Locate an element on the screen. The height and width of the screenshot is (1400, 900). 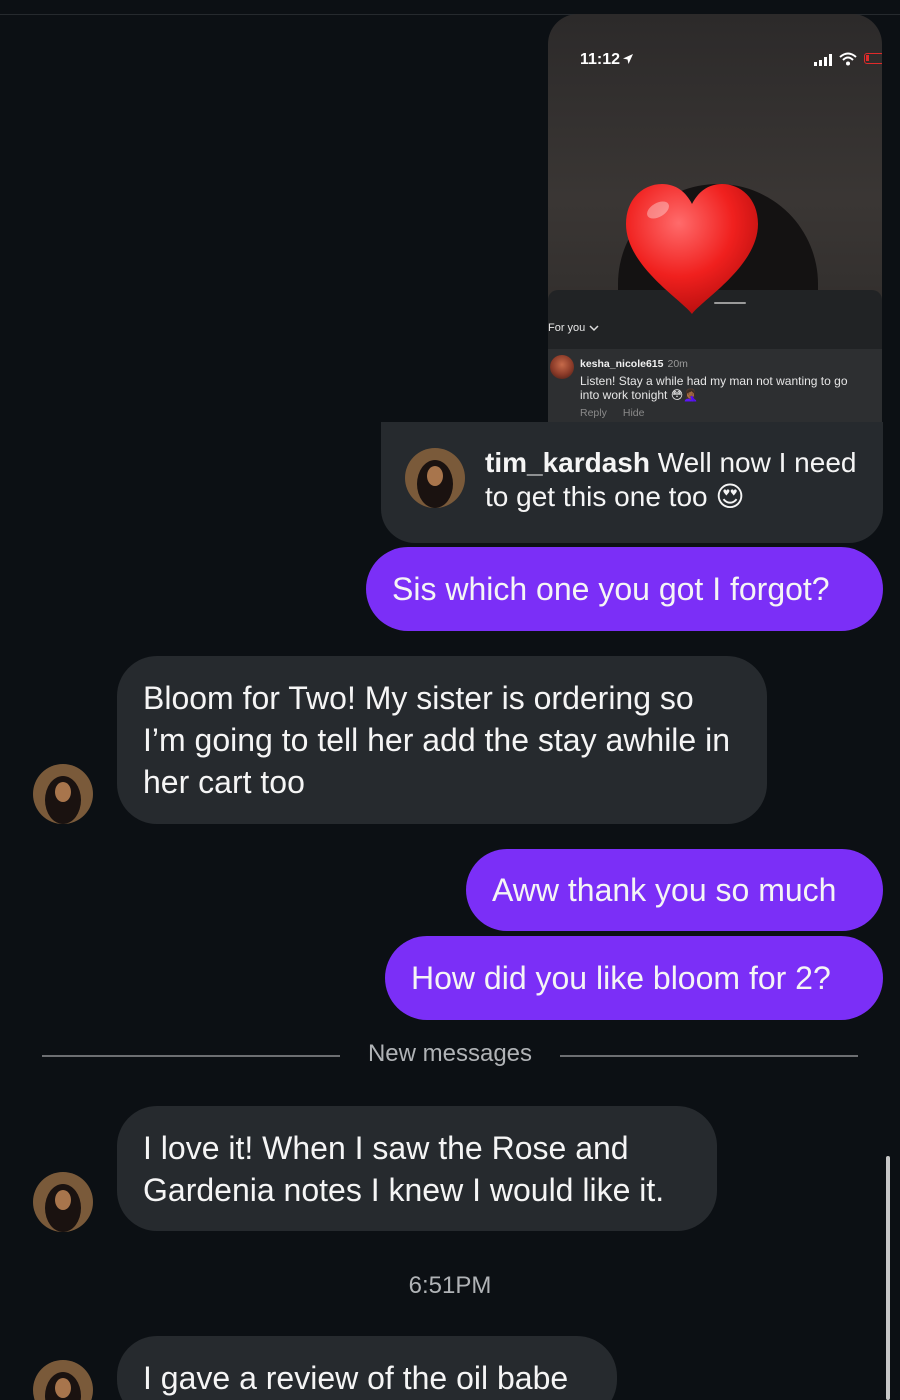
new-messages-label: New messages is located at coordinates (450, 1053).